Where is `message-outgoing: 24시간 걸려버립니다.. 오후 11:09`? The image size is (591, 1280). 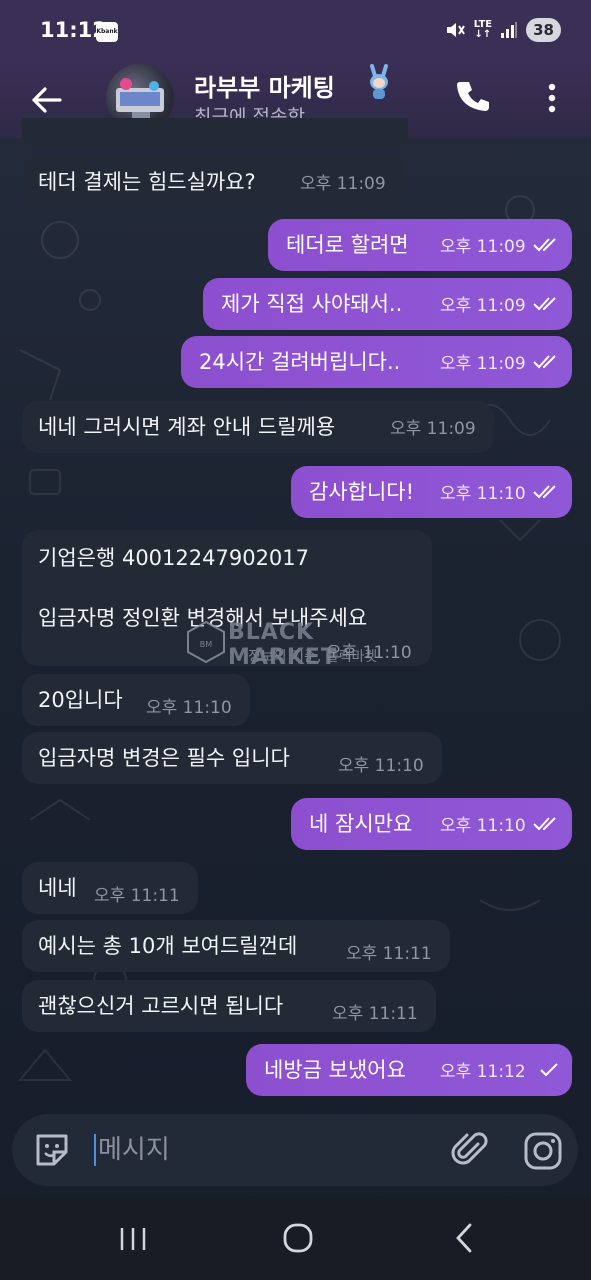 message-outgoing: 24시간 걸려버립니다.. 오후 11:09 is located at coordinates (376, 362).